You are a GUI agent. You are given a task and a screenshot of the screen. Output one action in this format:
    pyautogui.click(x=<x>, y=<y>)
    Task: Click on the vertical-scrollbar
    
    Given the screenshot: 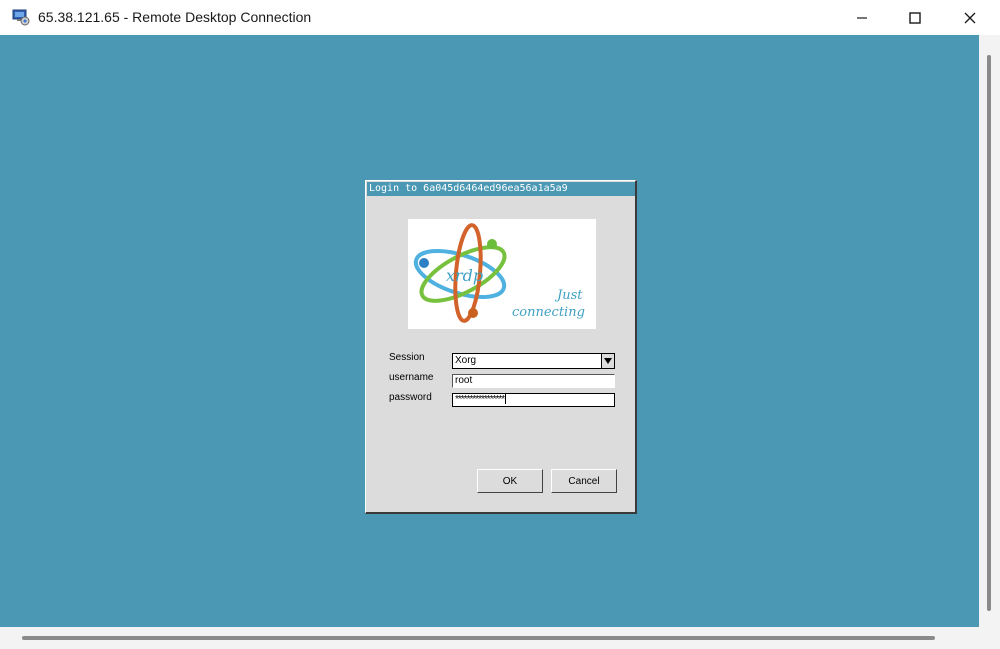 What is the action you would take?
    pyautogui.click(x=989, y=331)
    